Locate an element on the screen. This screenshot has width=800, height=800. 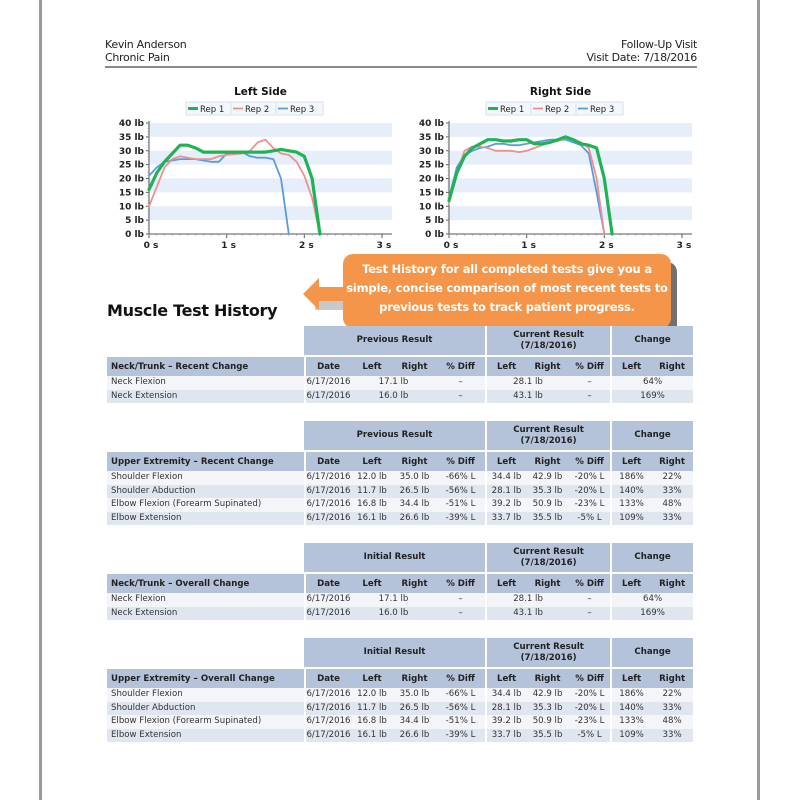
chart-title: Left Side is located at coordinates (260, 92).